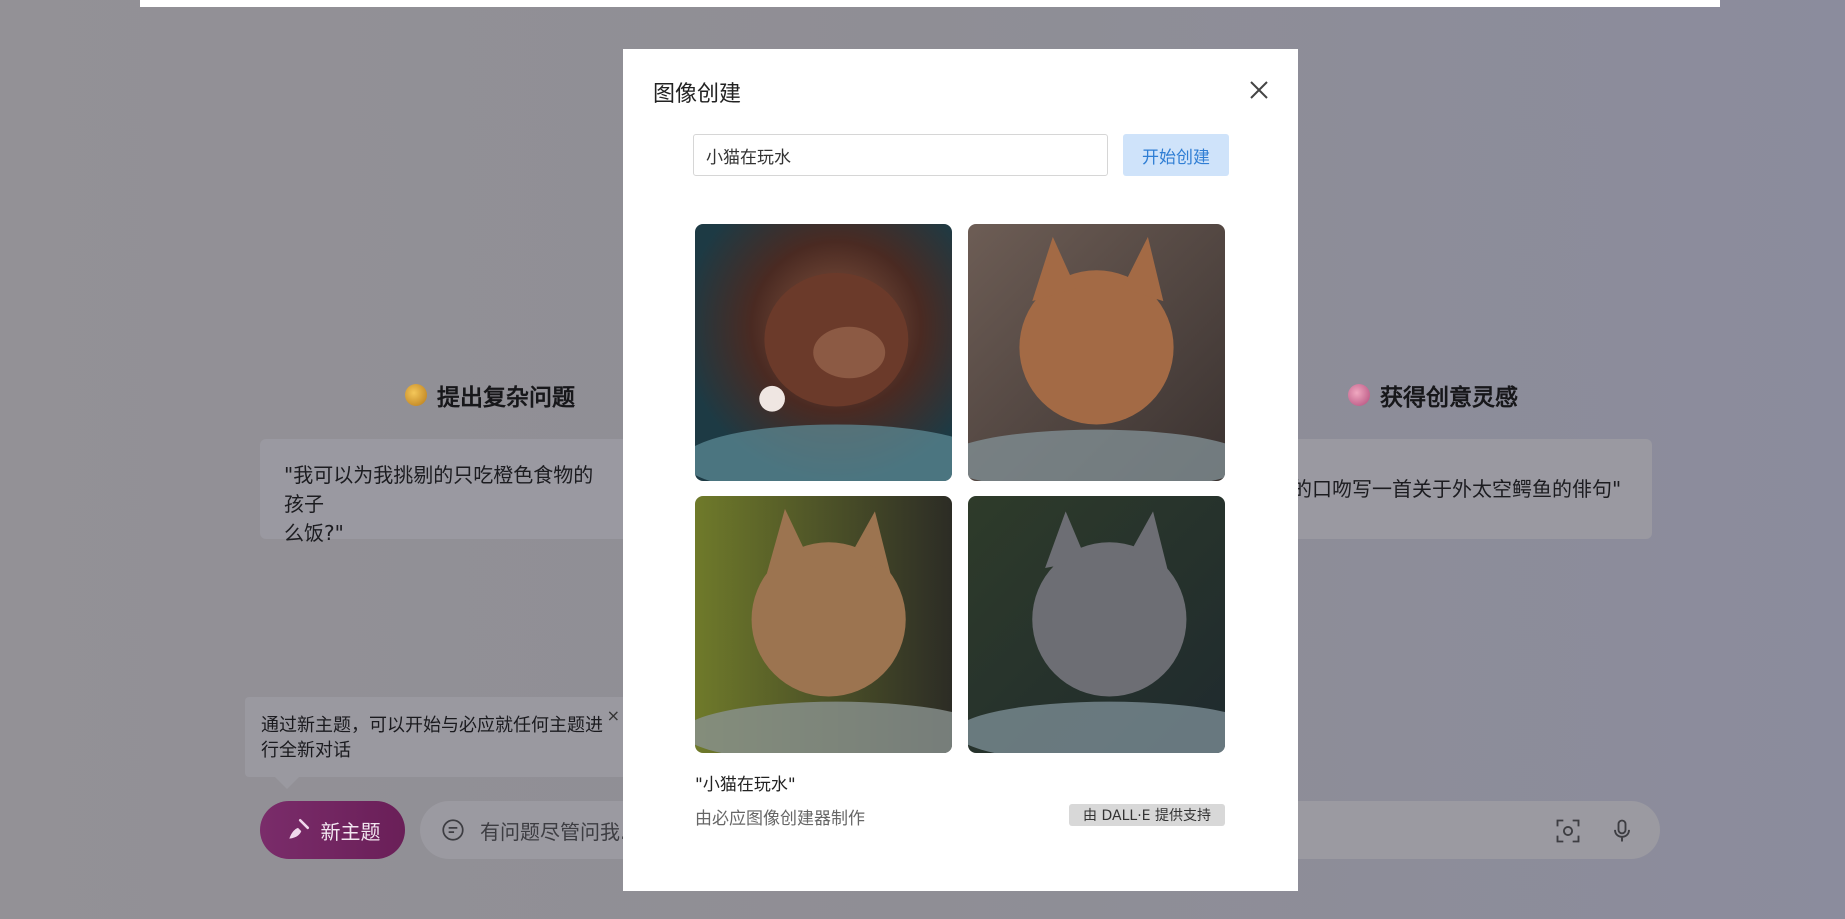 The width and height of the screenshot is (1845, 919). What do you see at coordinates (613, 715) in the screenshot?
I see `tooltip-close-icon: ×` at bounding box center [613, 715].